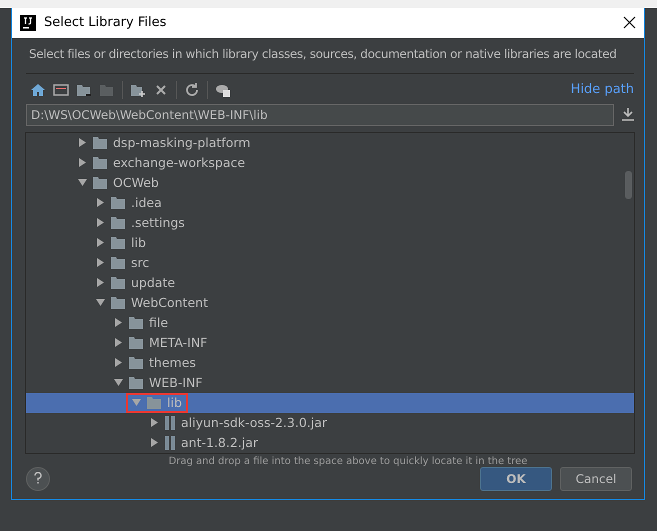 Image resolution: width=657 pixels, height=531 pixels. What do you see at coordinates (330, 222) in the screenshot?
I see `tree-row: .settings` at bounding box center [330, 222].